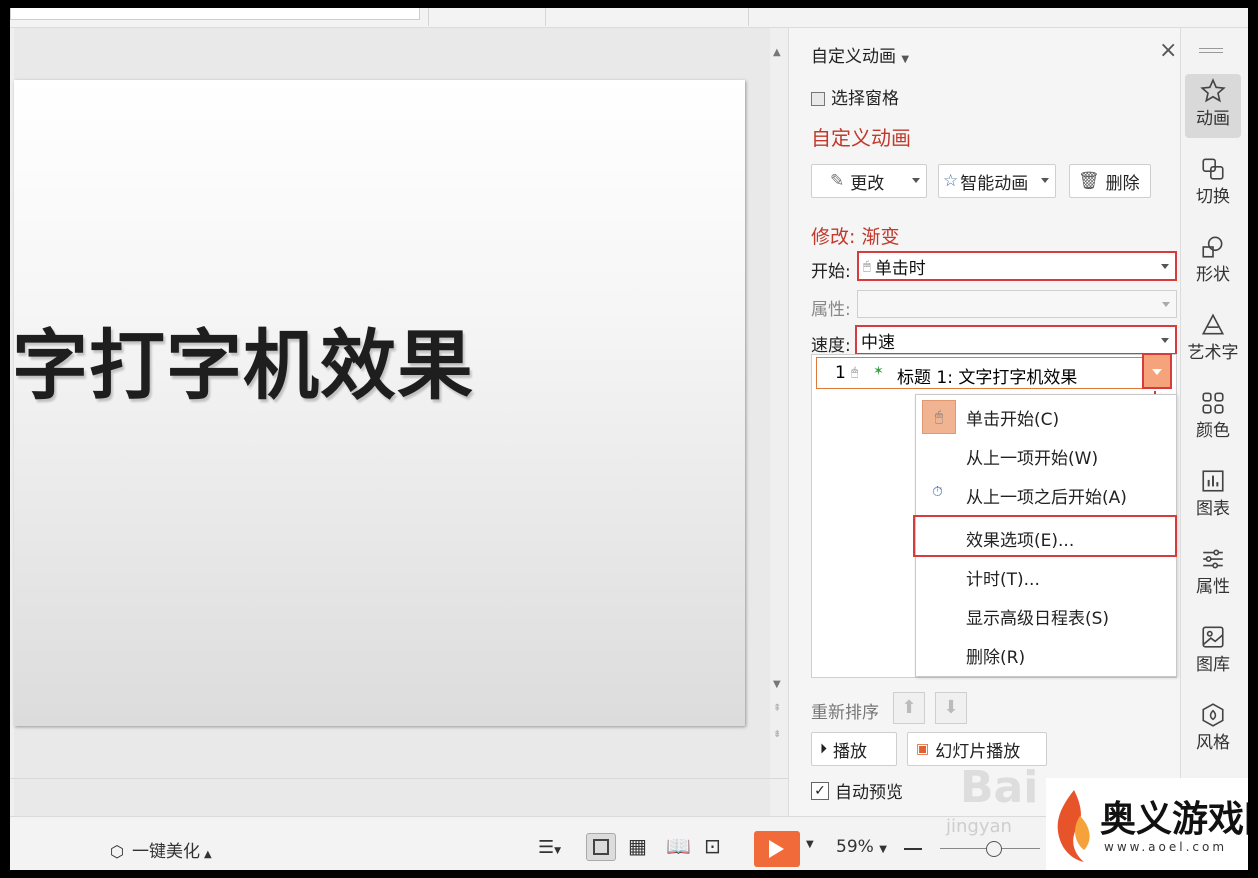 The height and width of the screenshot is (878, 1258). What do you see at coordinates (637, 846) in the screenshot?
I see `sorter-view-button: ▦` at bounding box center [637, 846].